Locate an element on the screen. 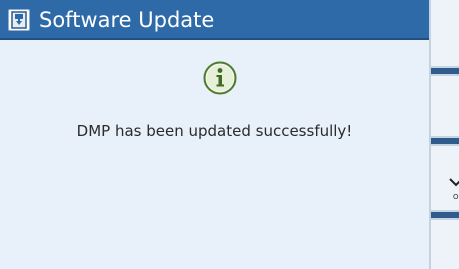  dialog-title: Software Update is located at coordinates (127, 20).